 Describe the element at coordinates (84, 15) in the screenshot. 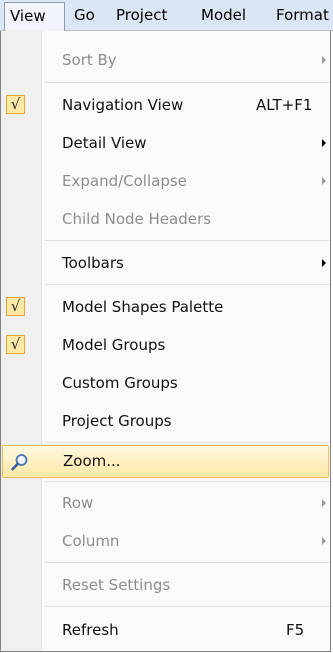

I see `menu-go: Go` at that location.